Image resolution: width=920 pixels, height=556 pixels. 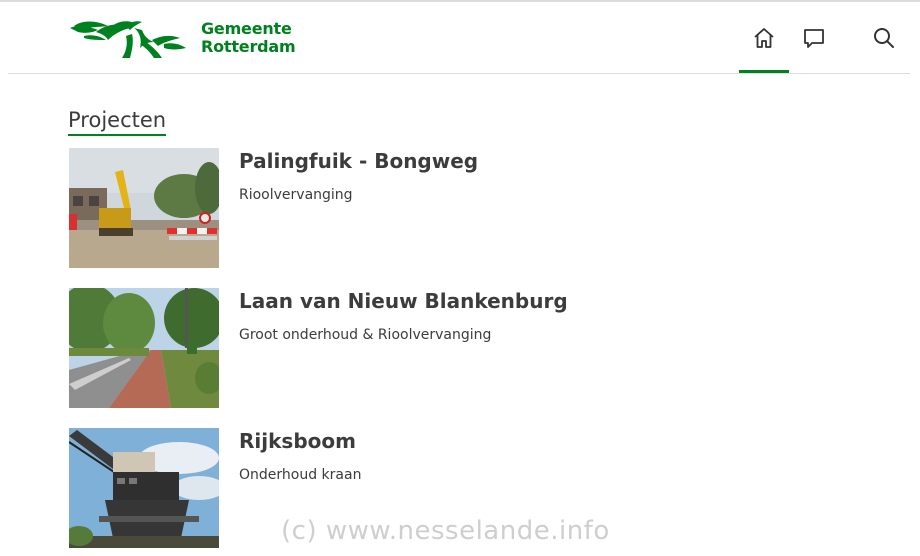 I want to click on site-header: Gemeente Rotterdam, so click(x=460, y=38).